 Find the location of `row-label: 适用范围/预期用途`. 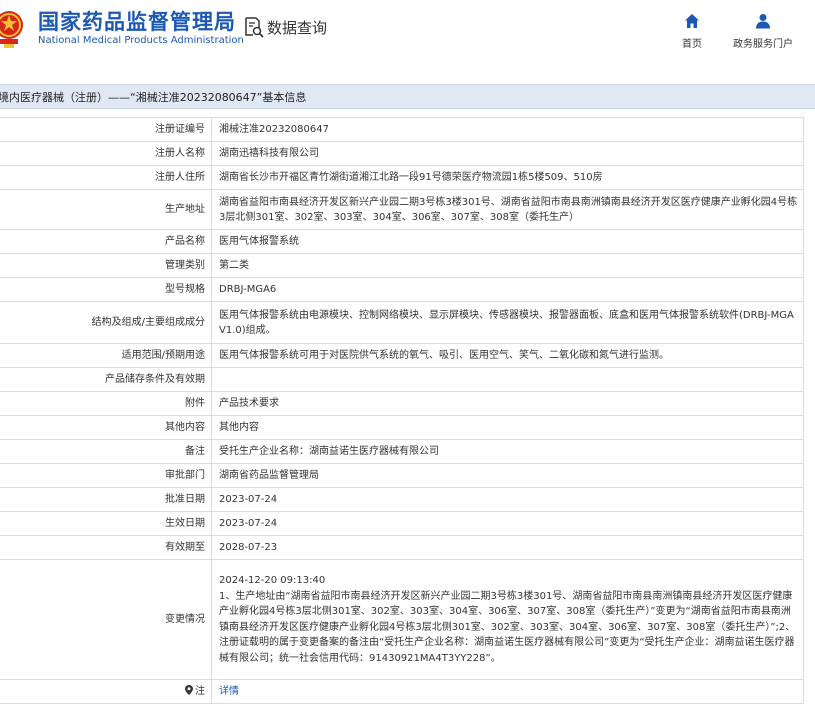

row-label: 适用范围/预期用途 is located at coordinates (106, 355).